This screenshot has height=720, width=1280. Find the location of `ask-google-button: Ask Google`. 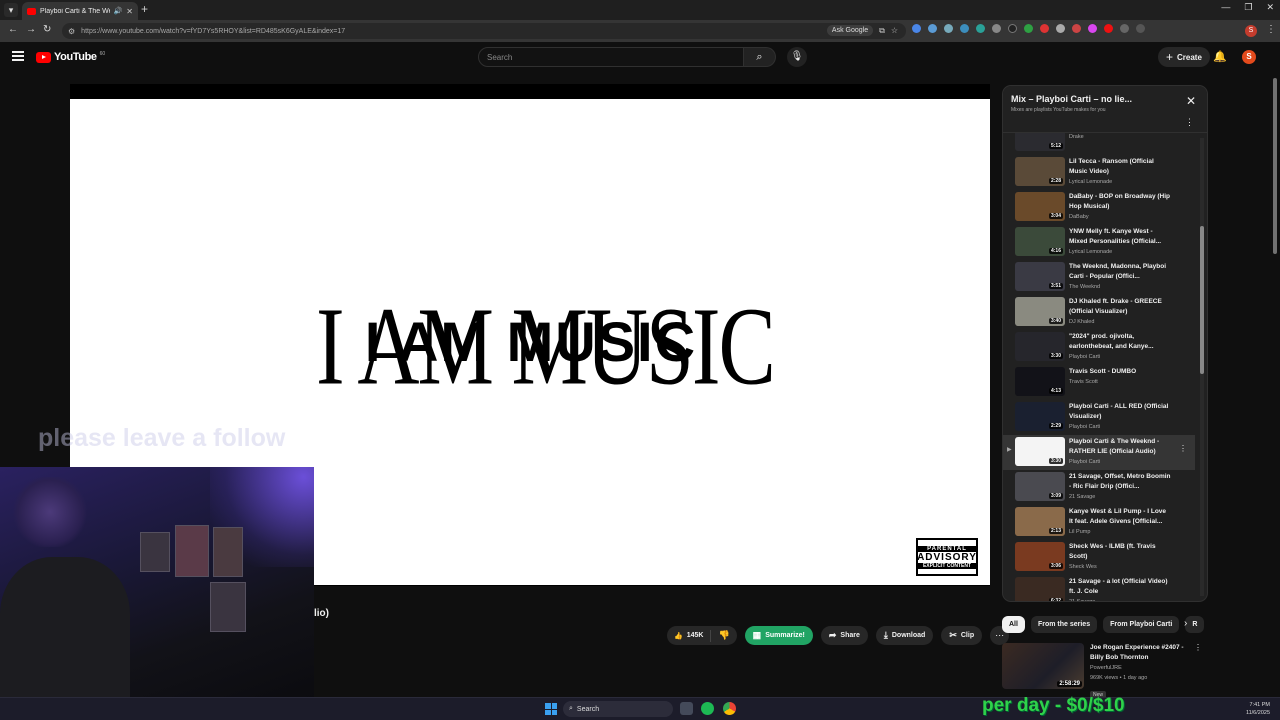

ask-google-button: Ask Google is located at coordinates (850, 30).